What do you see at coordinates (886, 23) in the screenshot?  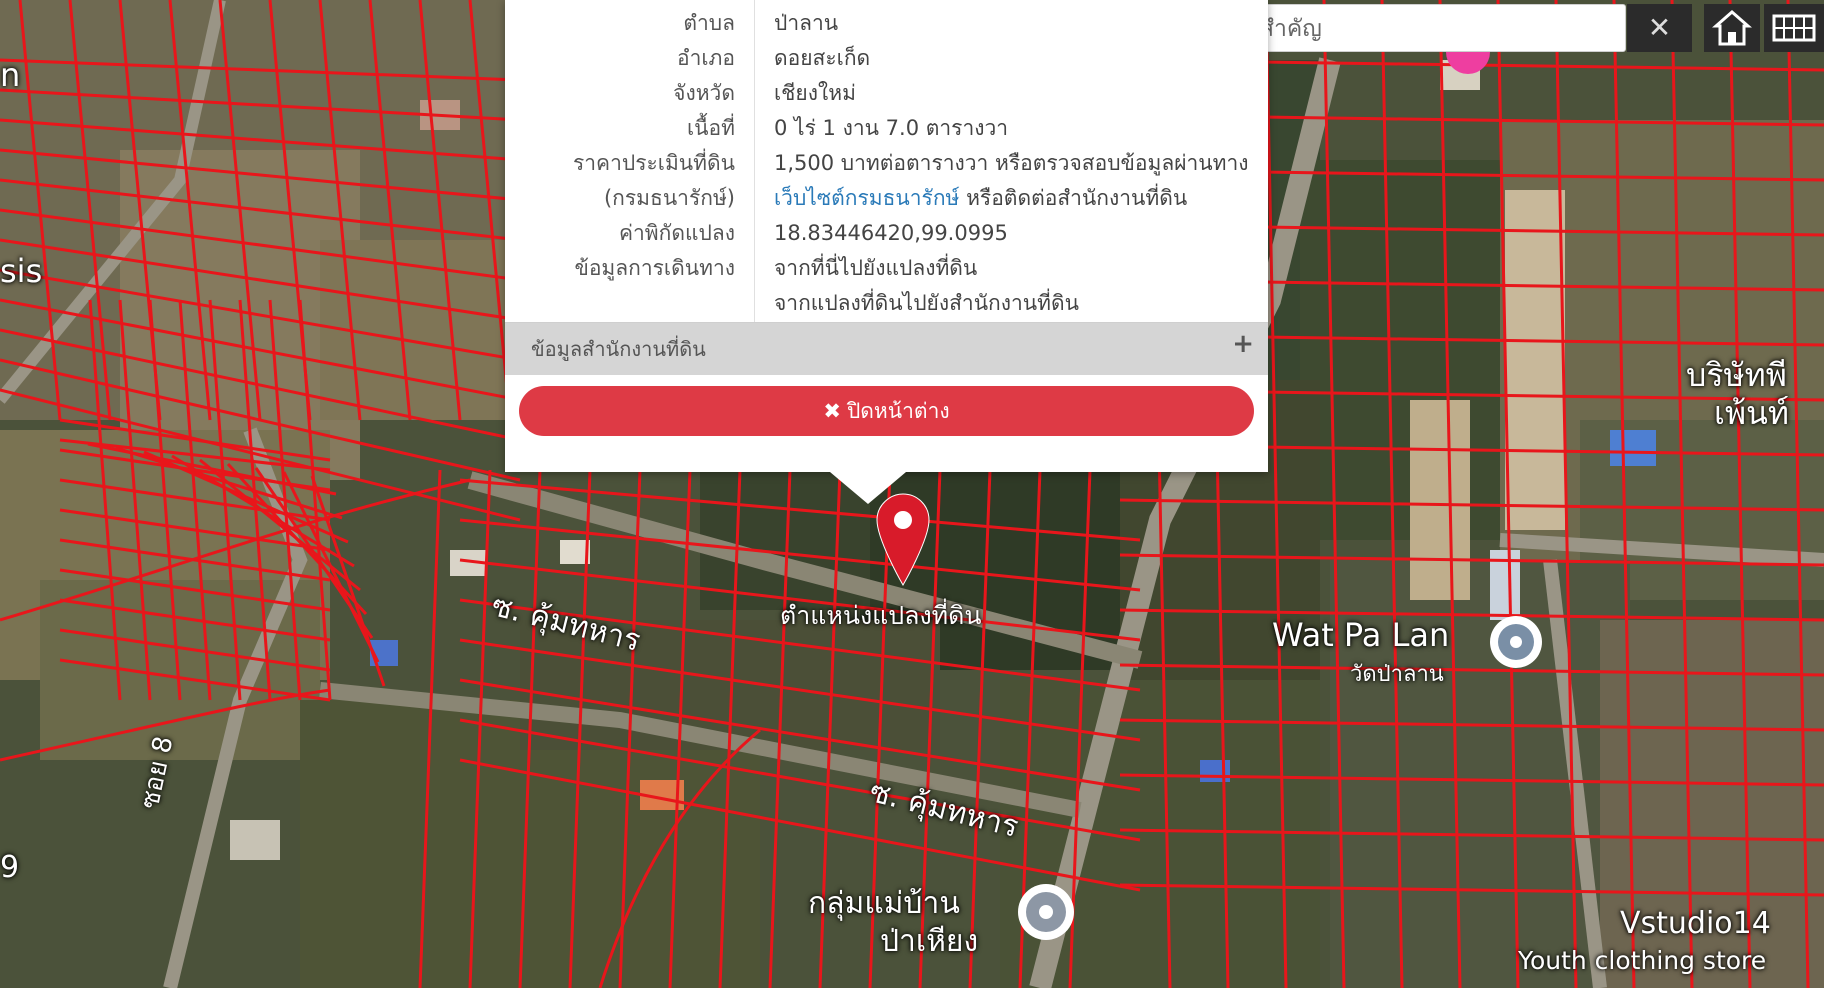 I see `info-row-tambon: ตำบล ป่าลาน` at bounding box center [886, 23].